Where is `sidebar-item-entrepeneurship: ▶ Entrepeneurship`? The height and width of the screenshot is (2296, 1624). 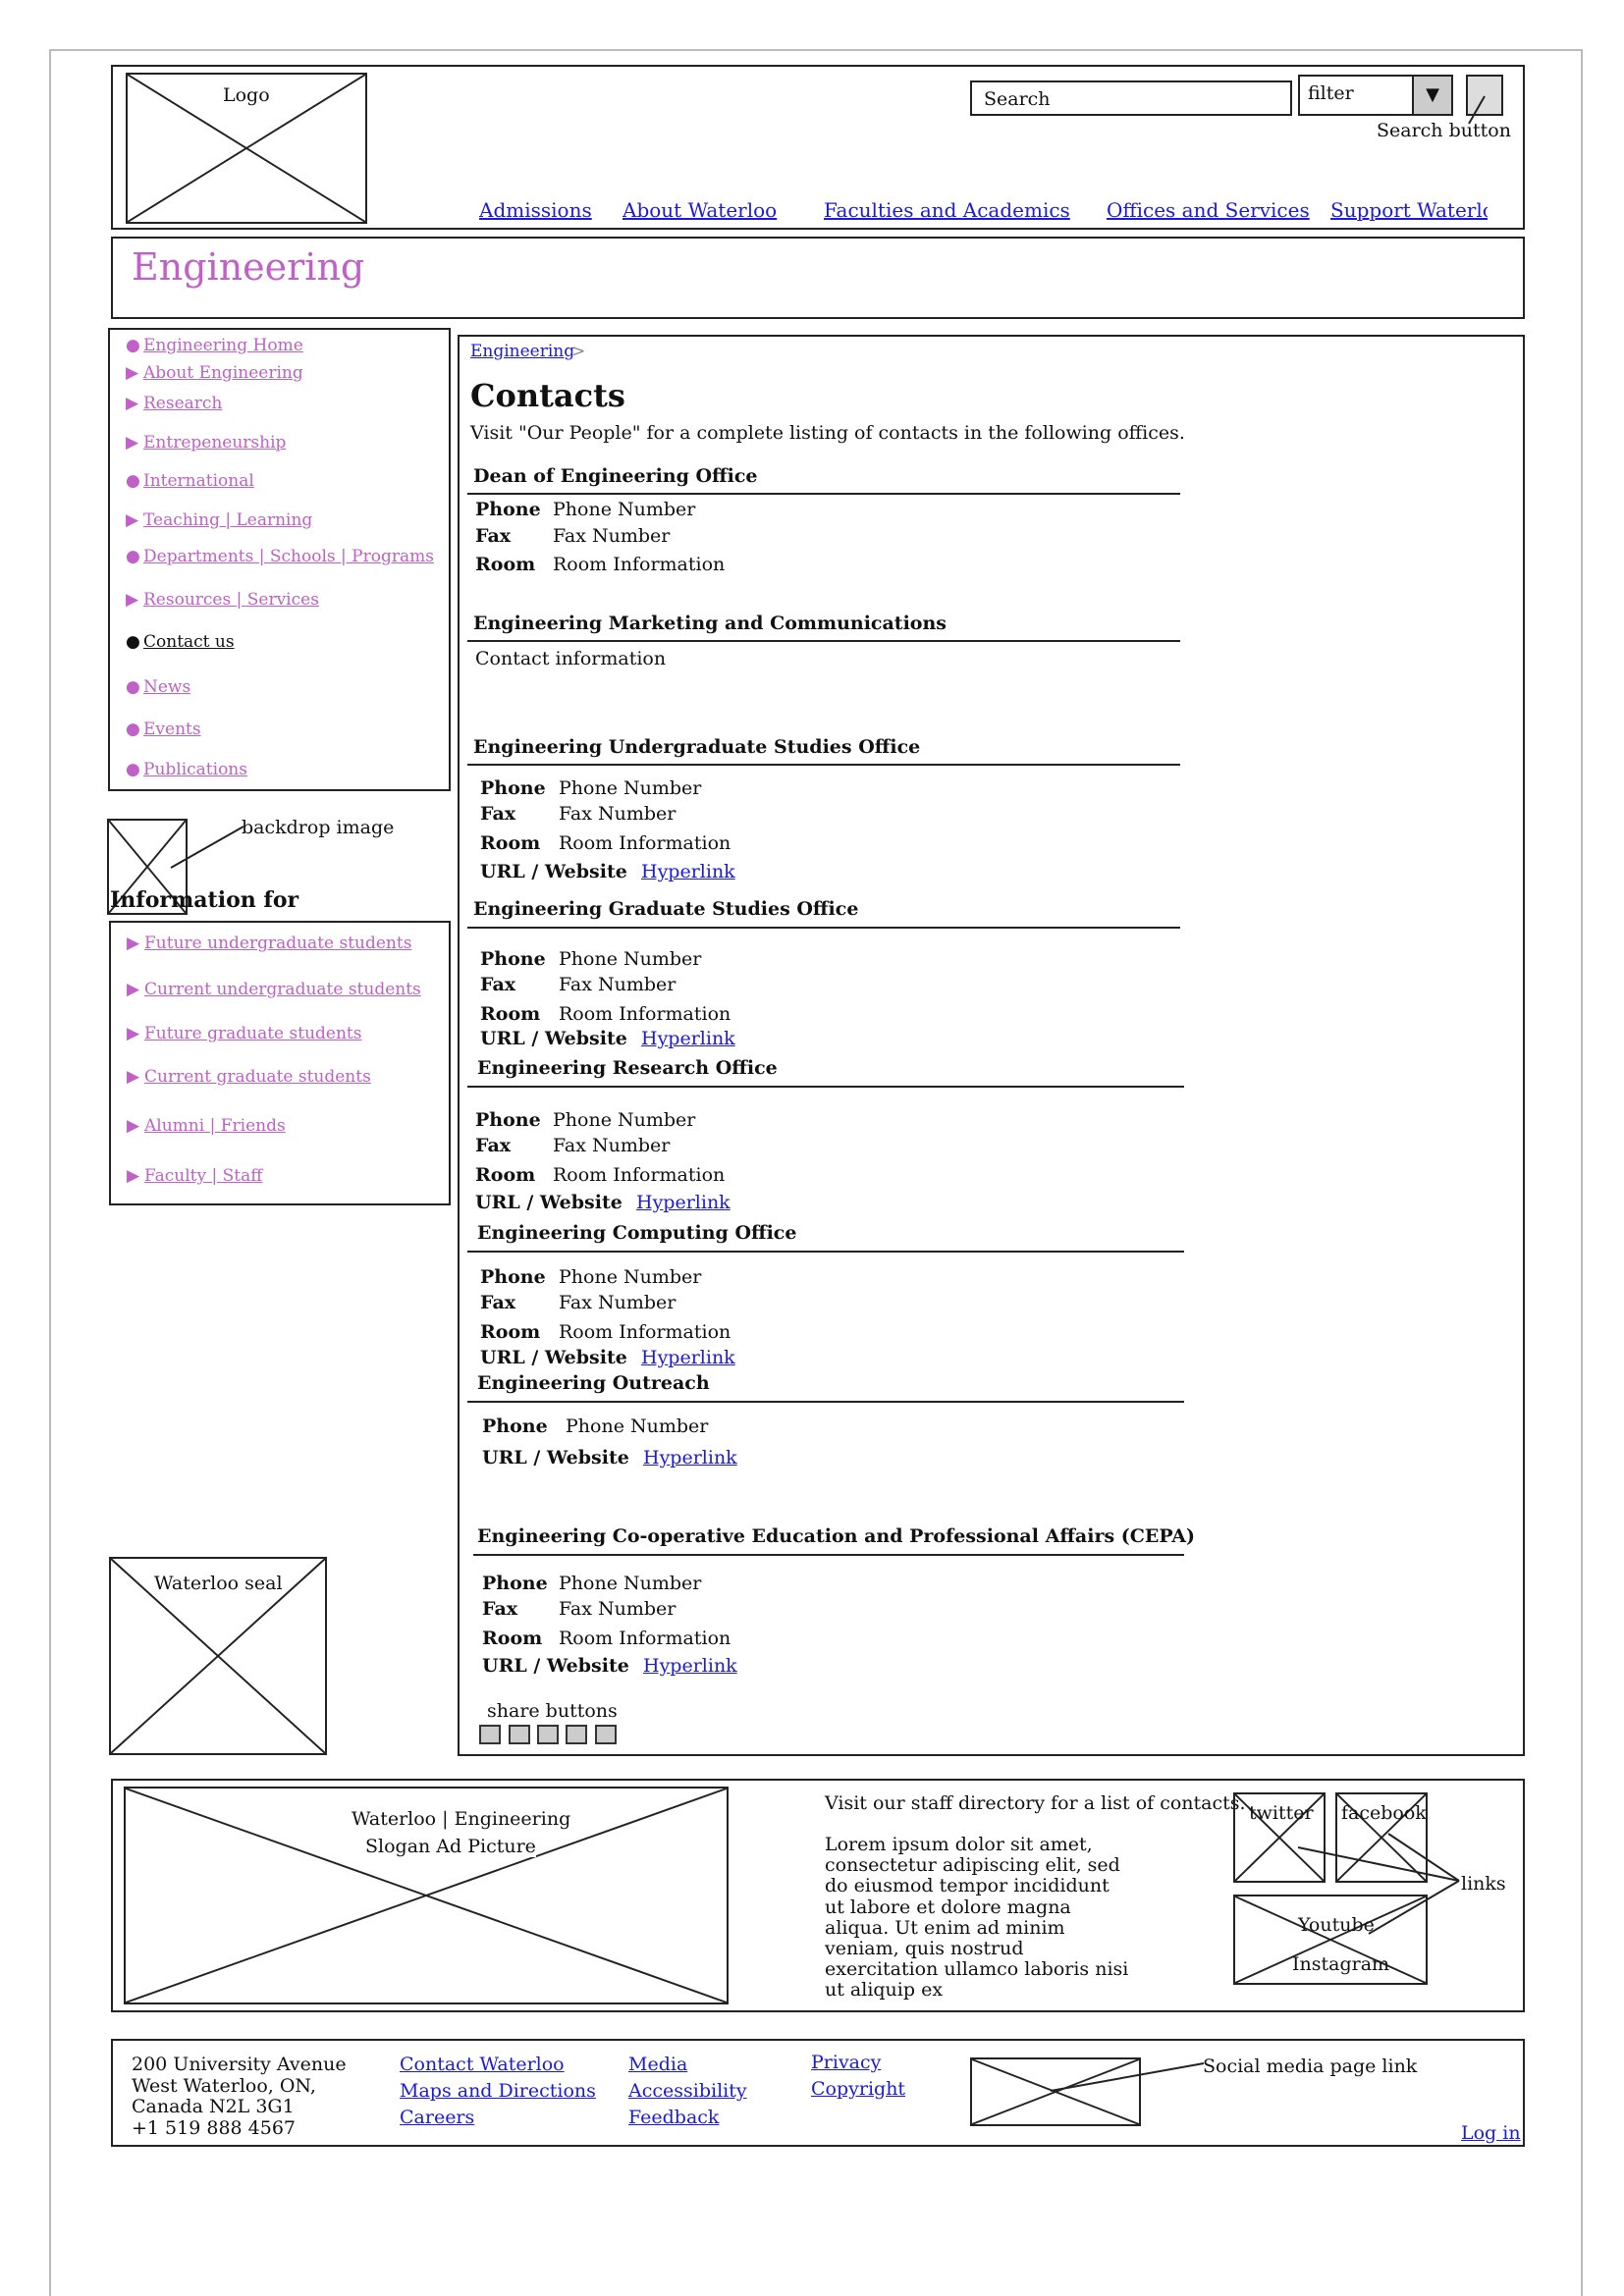 sidebar-item-entrepeneurship: ▶ Entrepeneurship is located at coordinates (206, 443).